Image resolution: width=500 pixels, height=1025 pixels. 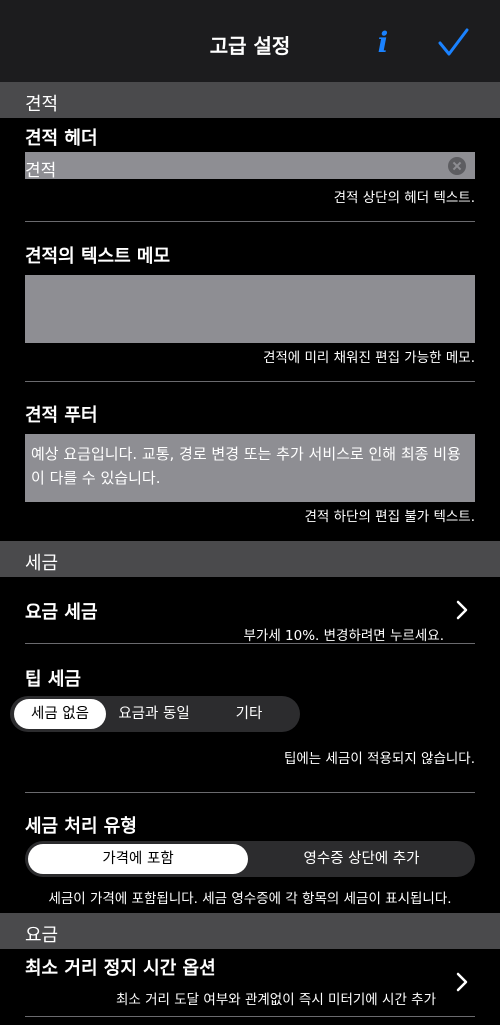 What do you see at coordinates (368, 358) in the screenshot?
I see `estimate-memo-hint: 견적에 미리 채워진 편집 가능한 메모.` at bounding box center [368, 358].